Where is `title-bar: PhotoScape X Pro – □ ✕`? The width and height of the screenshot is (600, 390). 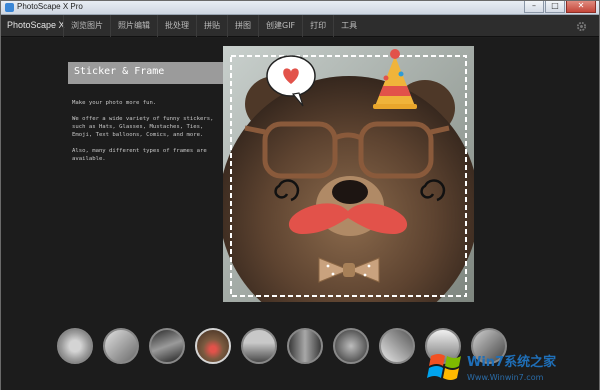 title-bar: PhotoScape X Pro – □ ✕ is located at coordinates (300, 8).